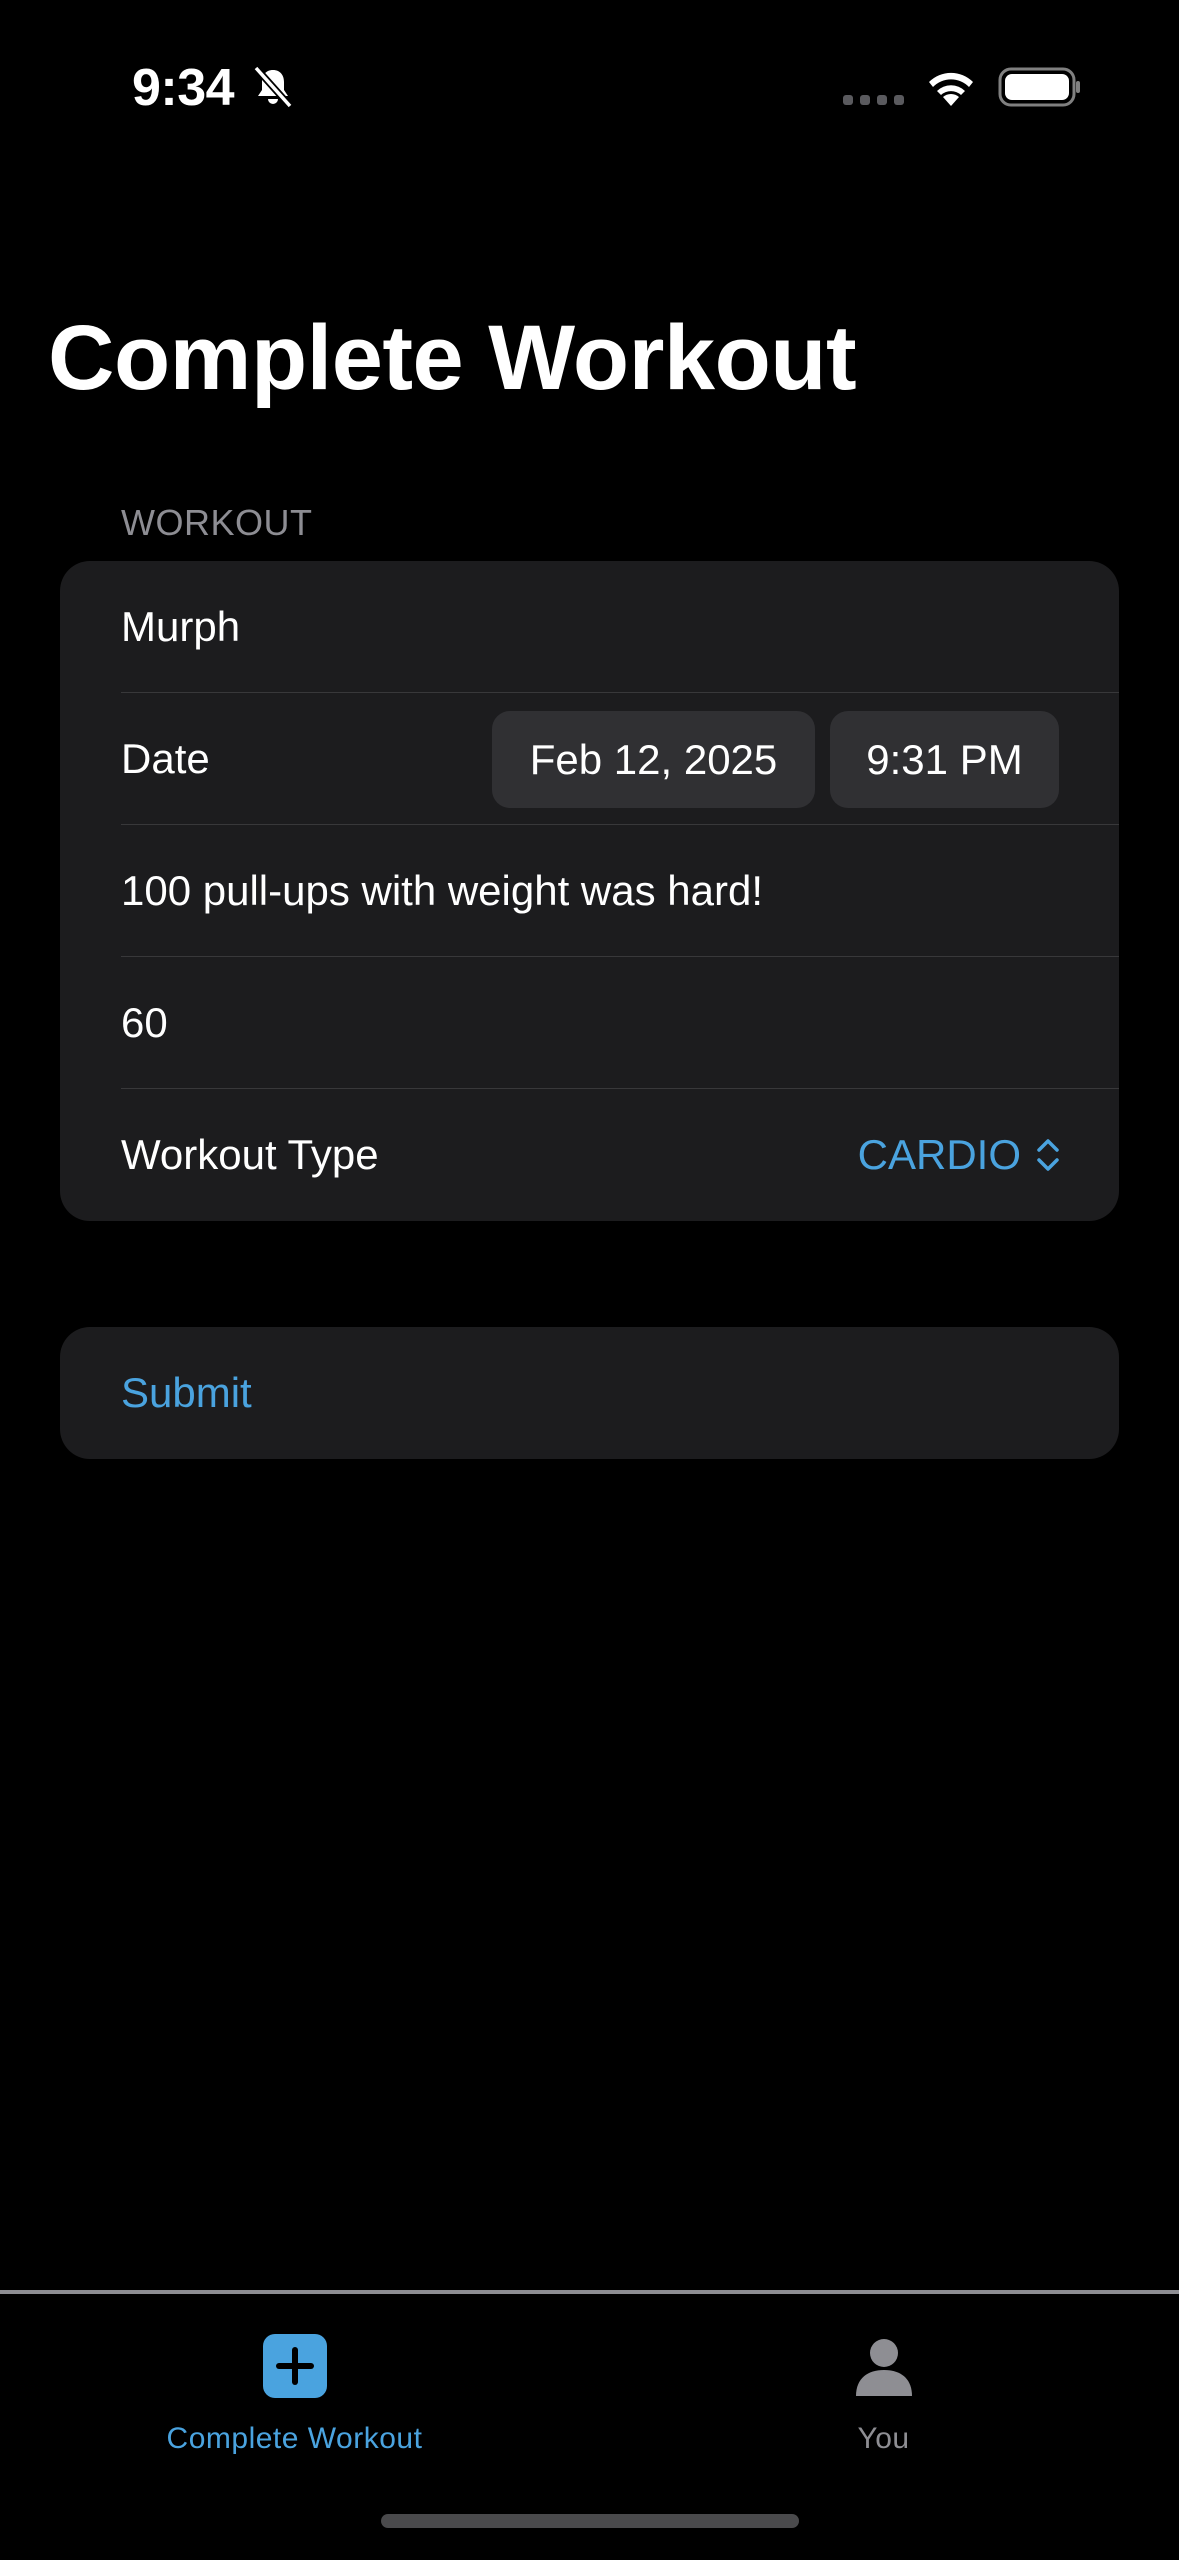 Image resolution: width=1179 pixels, height=2560 pixels. I want to click on status-time: 9:34, so click(183, 88).